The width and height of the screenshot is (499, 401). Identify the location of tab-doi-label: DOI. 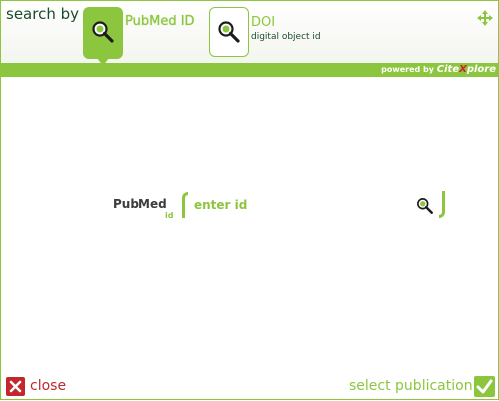
(263, 22).